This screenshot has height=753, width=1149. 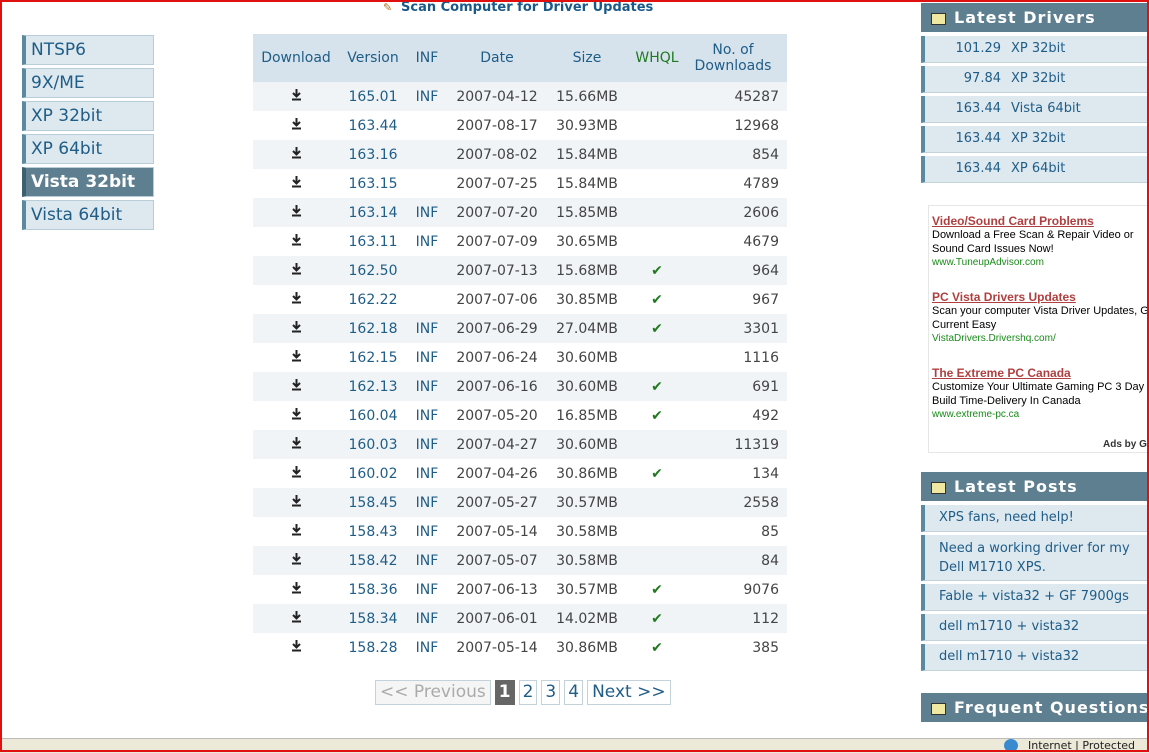 I want to click on page-number-button: 2, so click(x=528, y=692).